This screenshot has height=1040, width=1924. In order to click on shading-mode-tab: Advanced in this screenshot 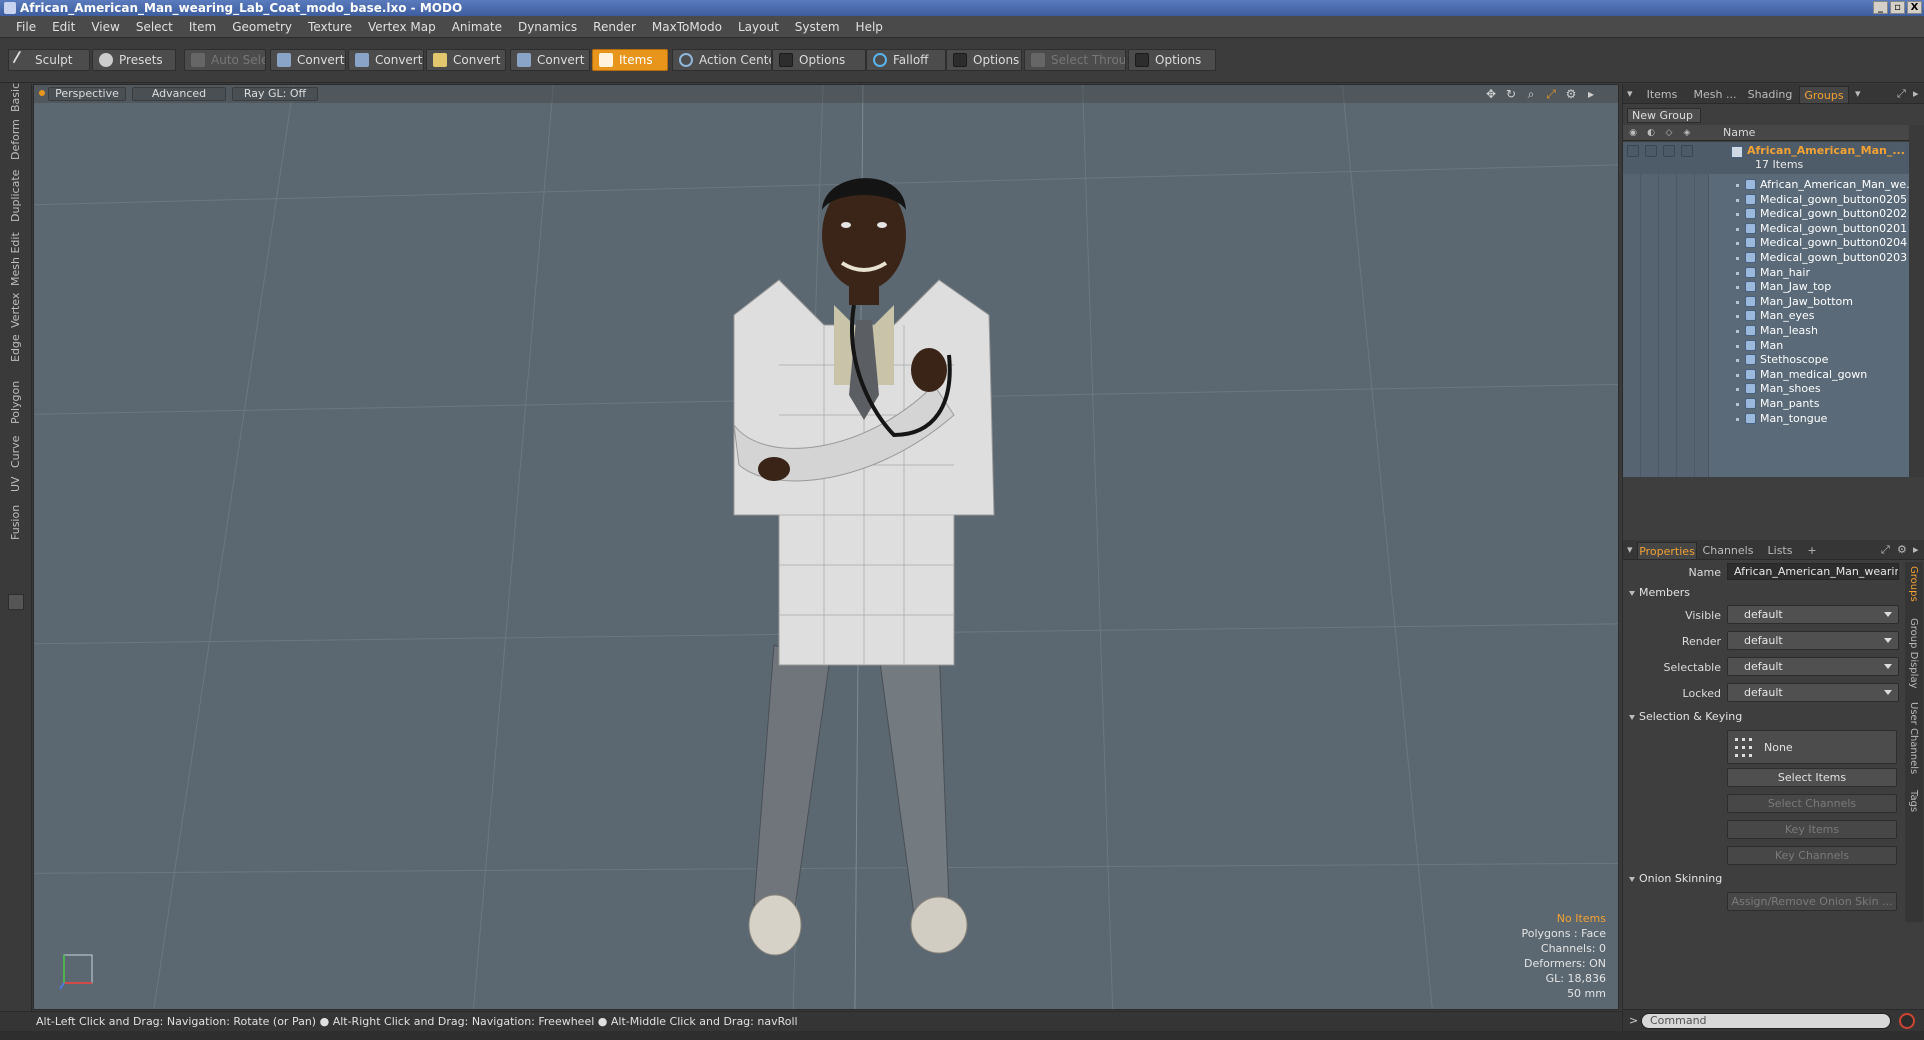, I will do `click(179, 94)`.